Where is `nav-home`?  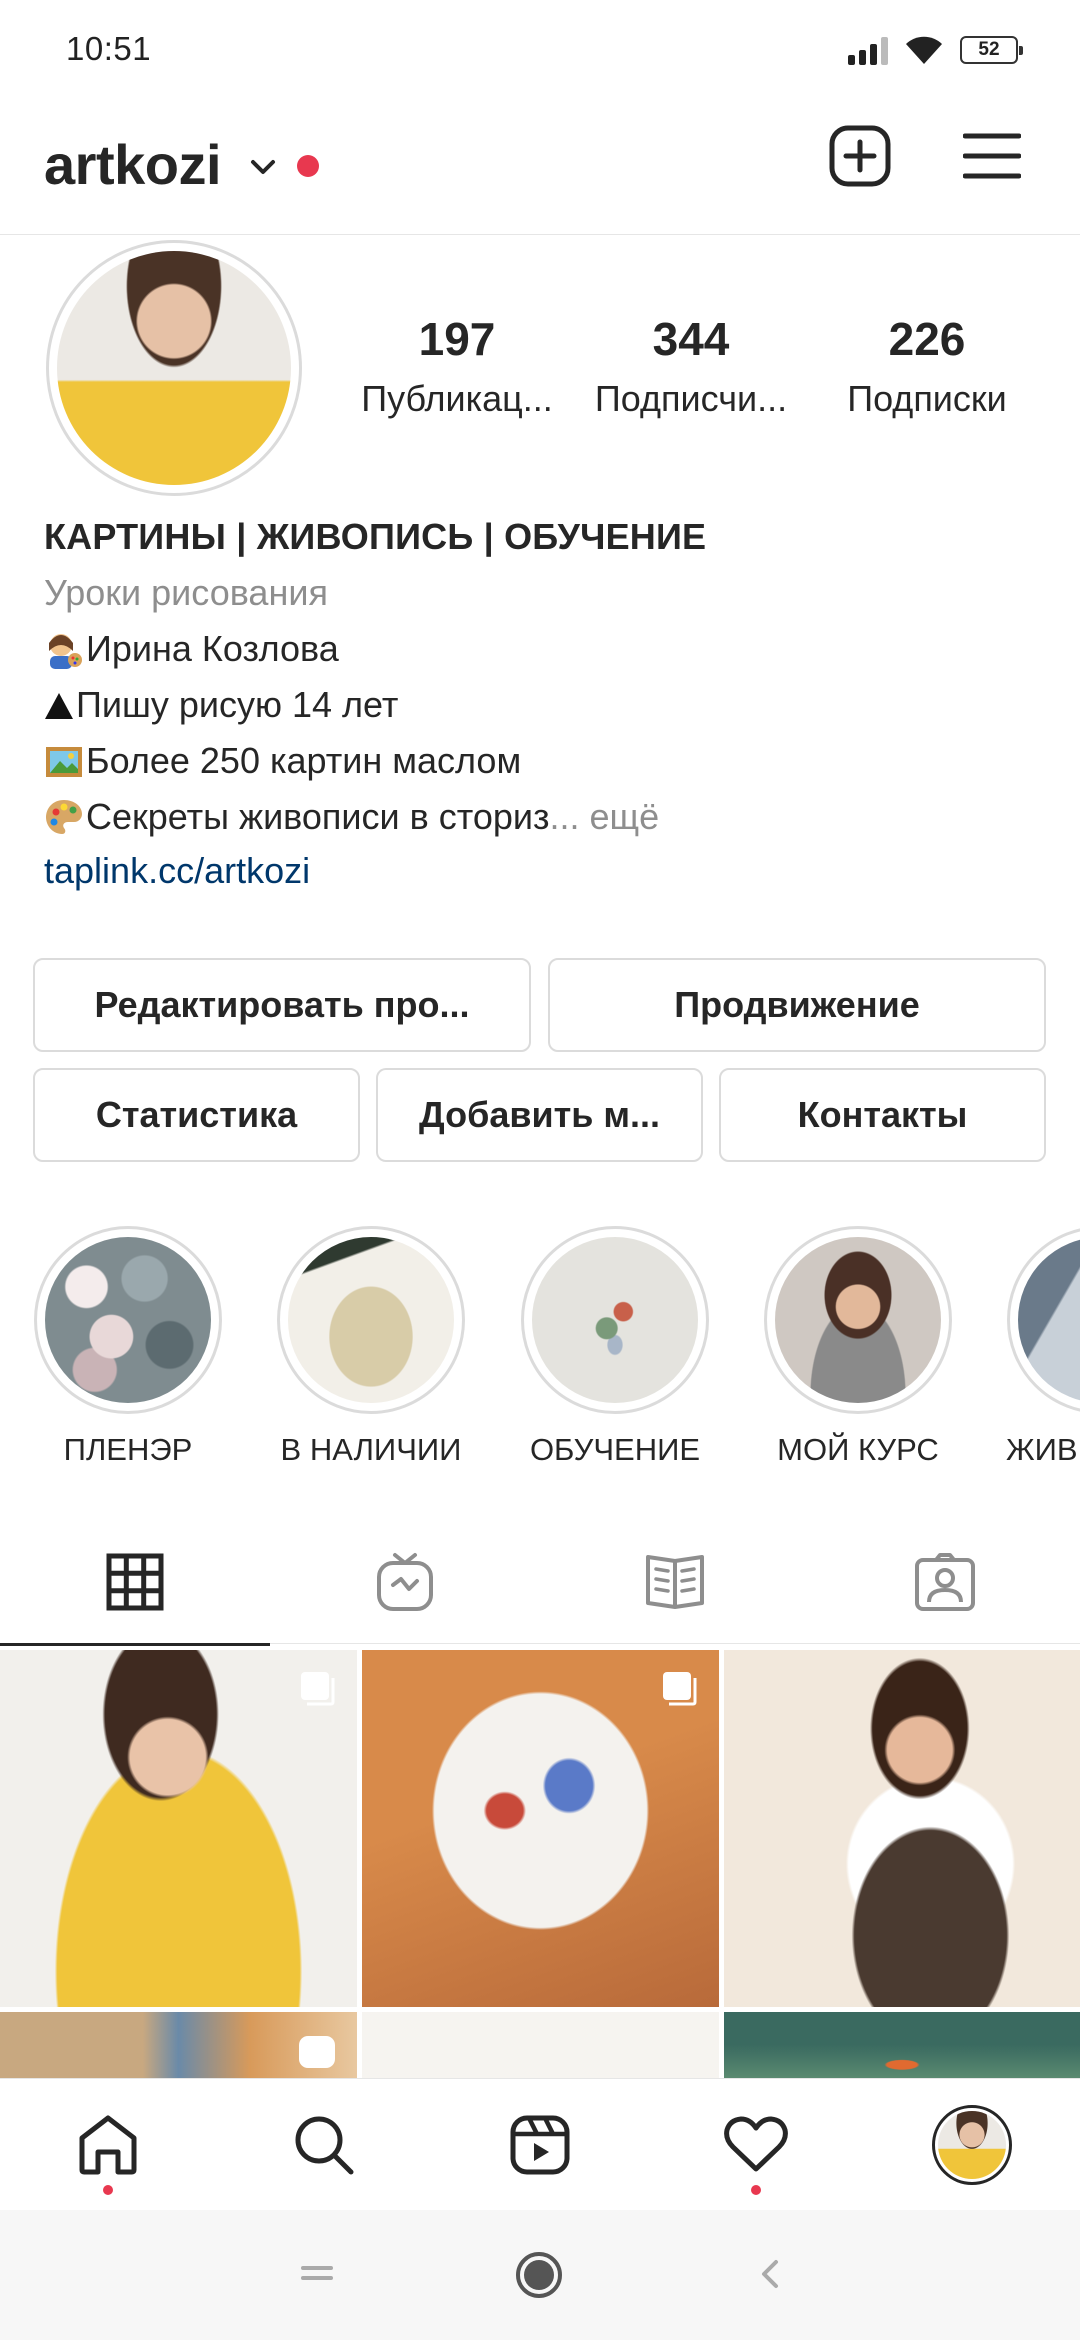 nav-home is located at coordinates (108, 2145).